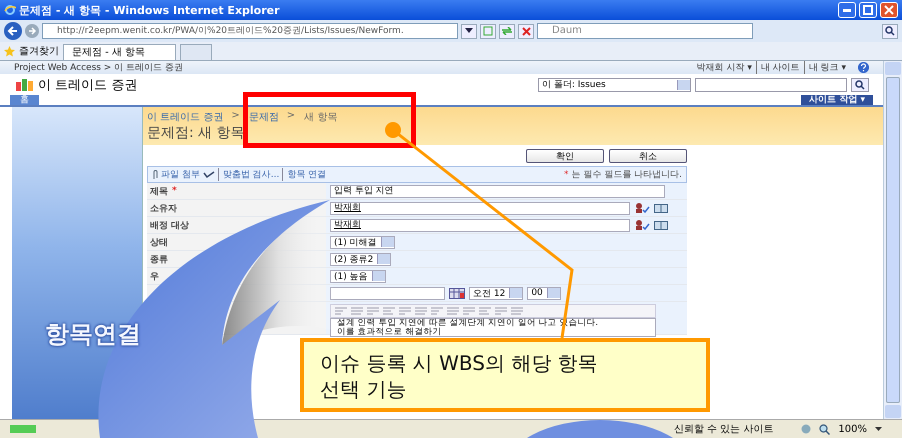  I want to click on required-note: 는 필수 필드를 나타냅니다., so click(627, 175).